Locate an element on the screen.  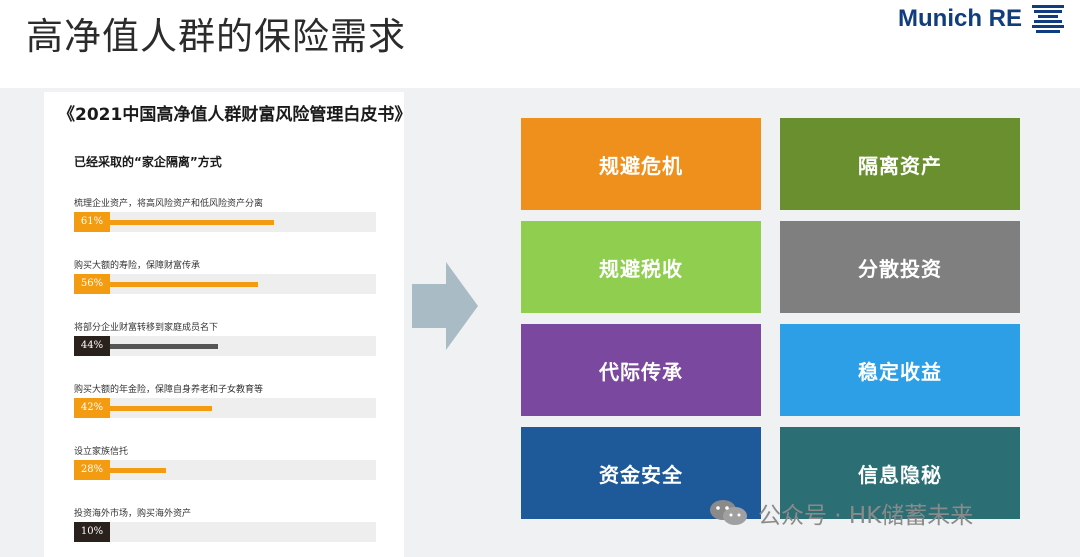
need-tile: 规避税收 is located at coordinates (641, 267).